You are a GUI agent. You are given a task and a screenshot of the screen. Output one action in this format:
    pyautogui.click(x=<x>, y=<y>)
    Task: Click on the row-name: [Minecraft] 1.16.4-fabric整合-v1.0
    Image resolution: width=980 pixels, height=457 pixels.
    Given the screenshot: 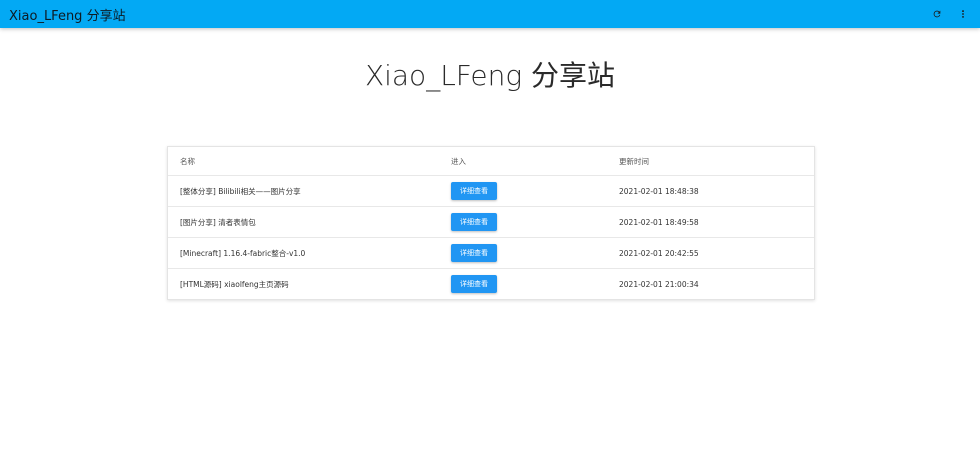 What is the action you would take?
    pyautogui.click(x=303, y=253)
    